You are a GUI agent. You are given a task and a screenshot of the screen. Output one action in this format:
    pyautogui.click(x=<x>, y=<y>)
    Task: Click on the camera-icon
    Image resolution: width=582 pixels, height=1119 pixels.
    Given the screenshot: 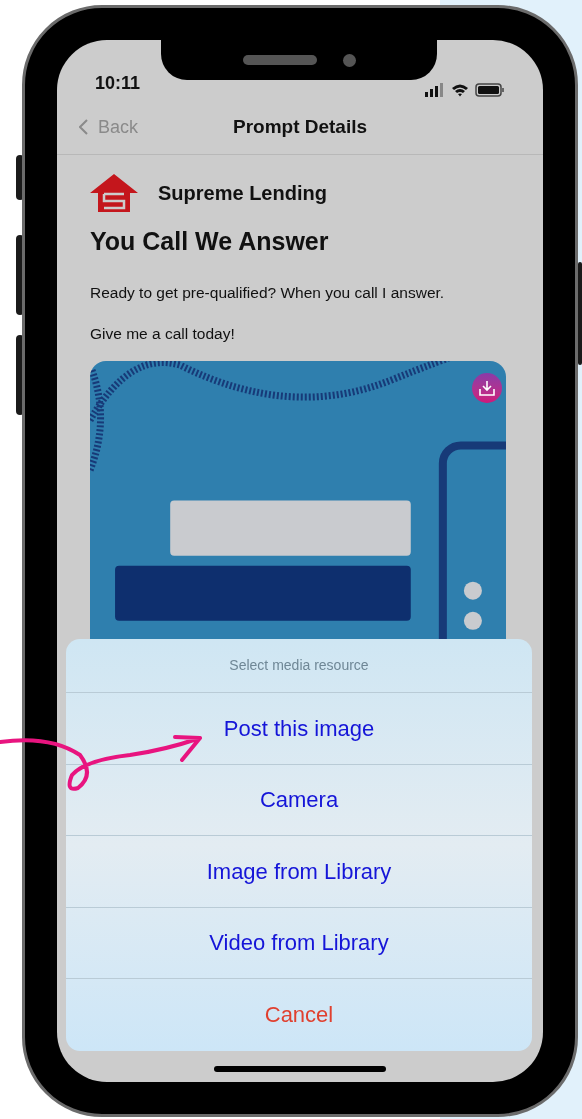 What is the action you would take?
    pyautogui.click(x=349, y=60)
    